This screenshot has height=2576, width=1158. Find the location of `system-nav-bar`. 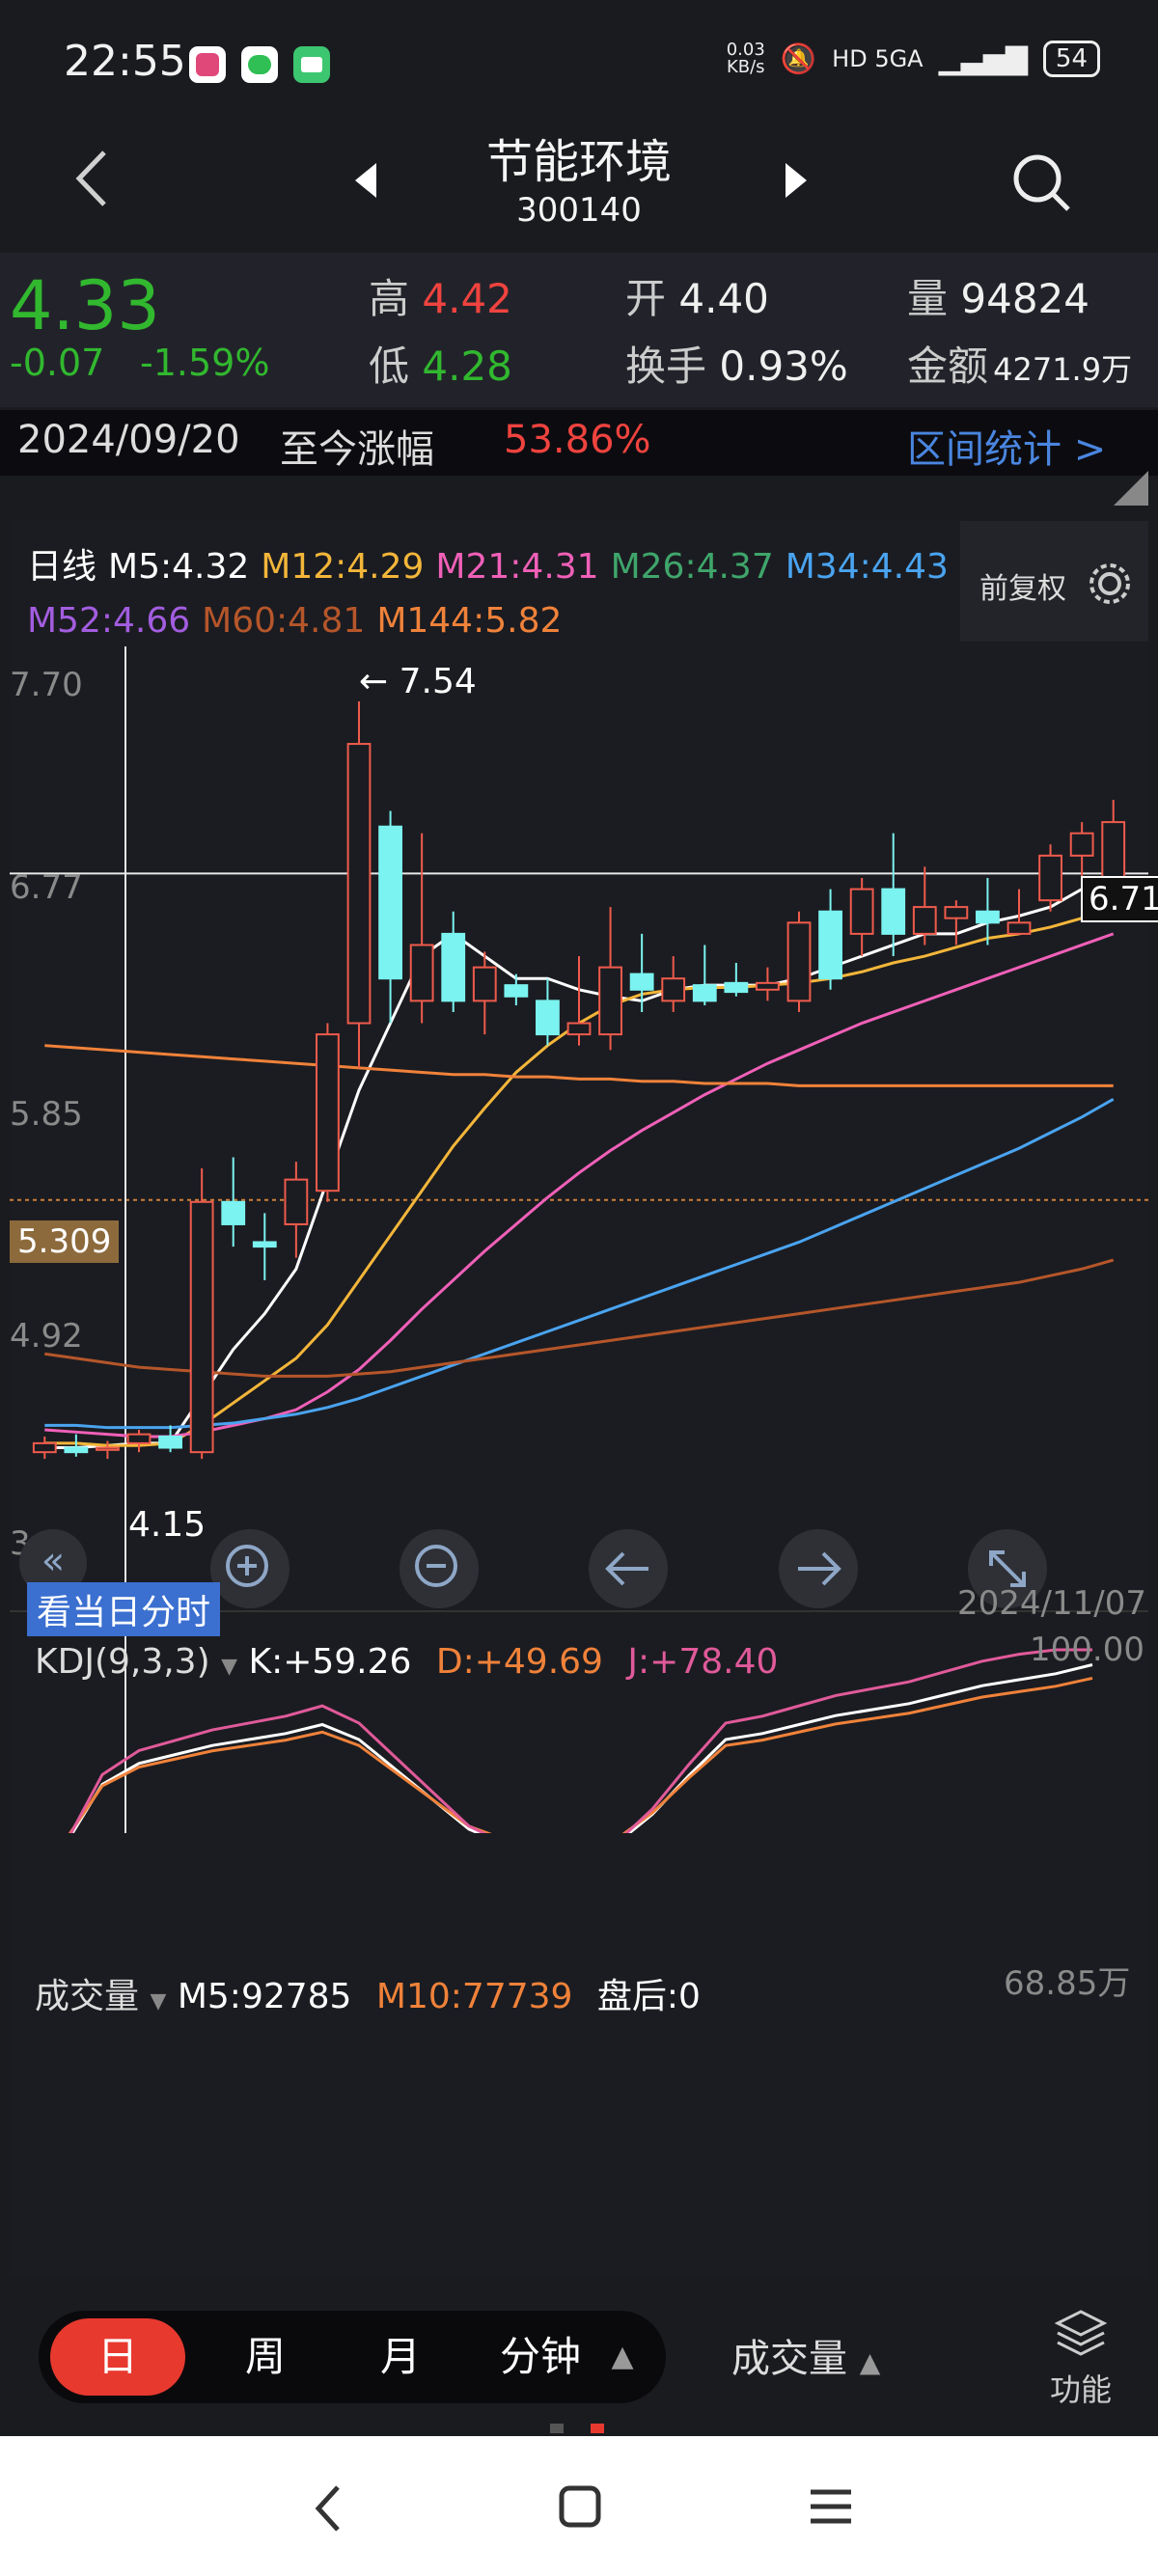

system-nav-bar is located at coordinates (579, 2506).